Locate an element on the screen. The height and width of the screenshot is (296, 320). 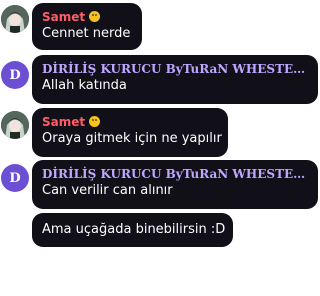
message-text: Cennet nerde is located at coordinates (86, 33).